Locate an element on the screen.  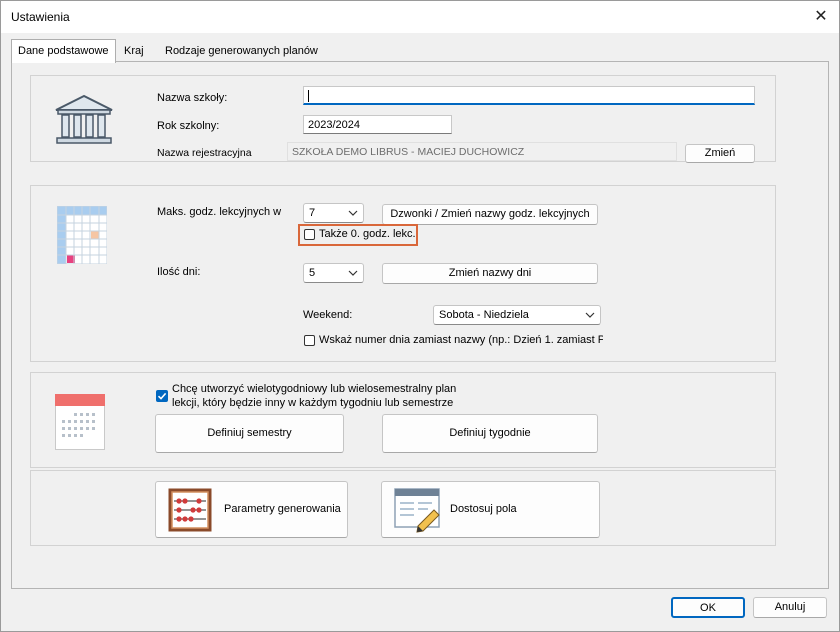
change-registration-button: Zmień is located at coordinates (720, 153).